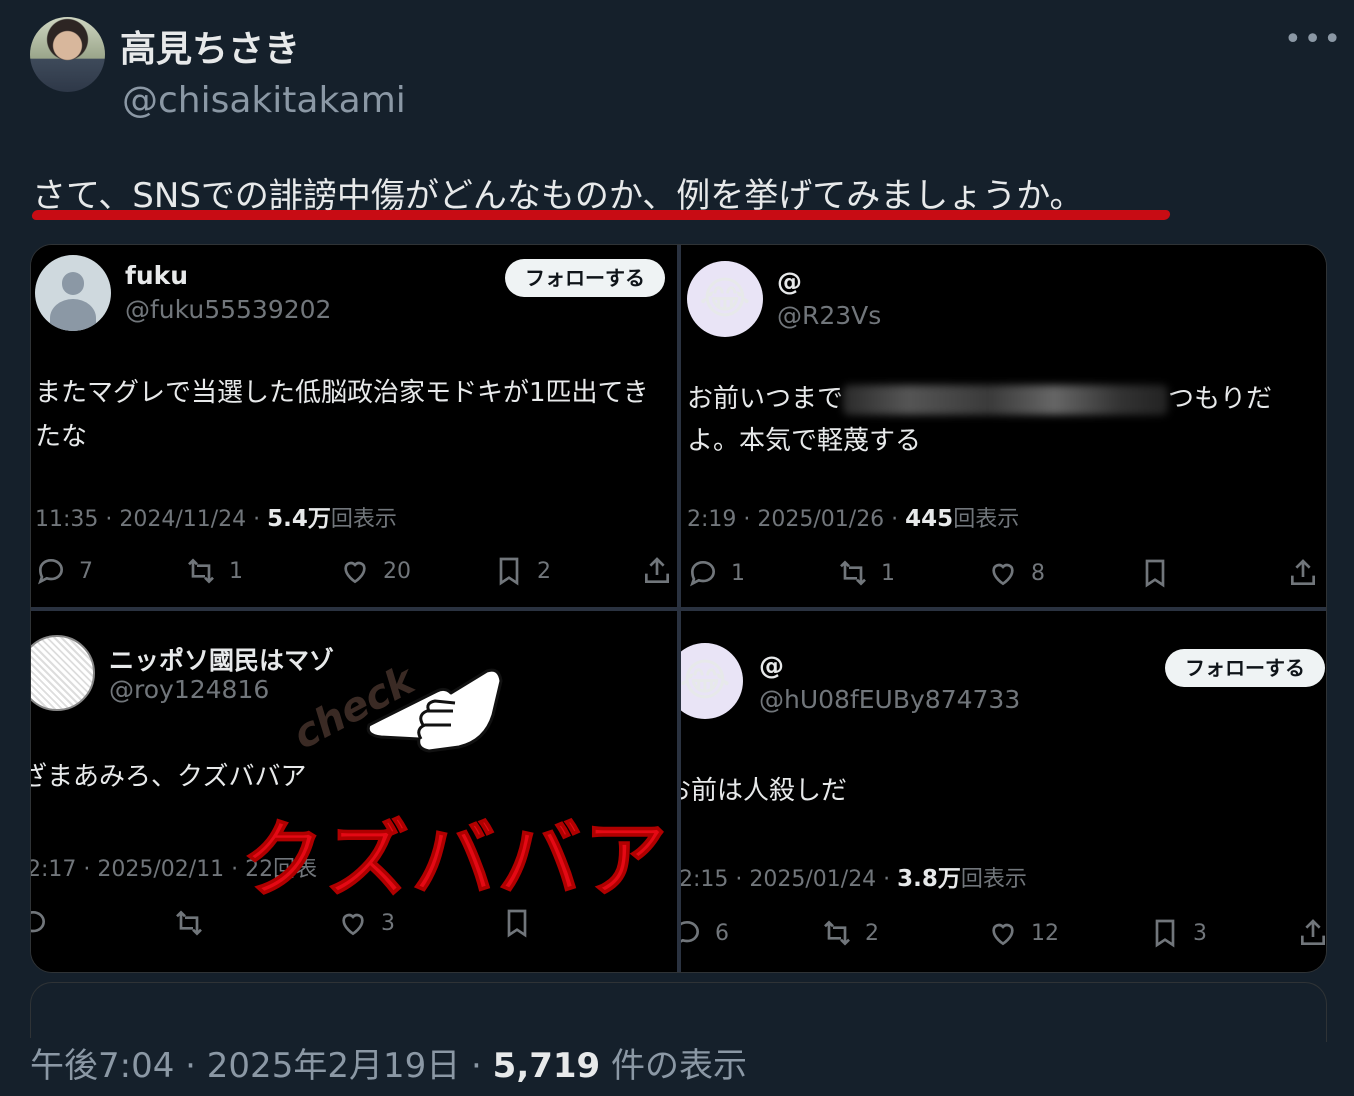 The height and width of the screenshot is (1096, 1354). What do you see at coordinates (854, 879) in the screenshot?
I see `panel-meta: 2:15 · 2025/01/24 · 3.8万回表示` at bounding box center [854, 879].